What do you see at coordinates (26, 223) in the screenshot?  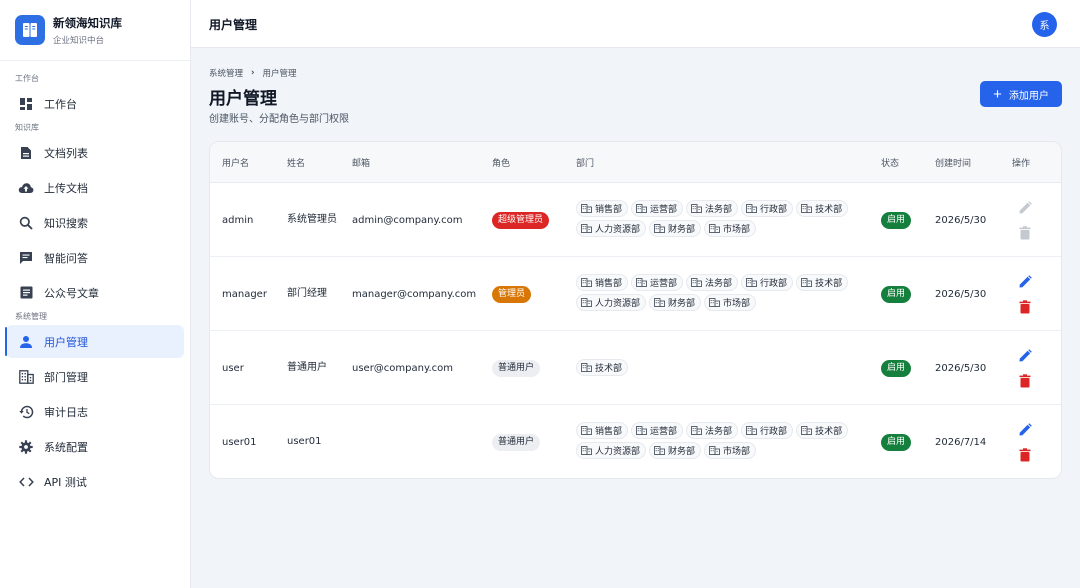 I see `search-icon` at bounding box center [26, 223].